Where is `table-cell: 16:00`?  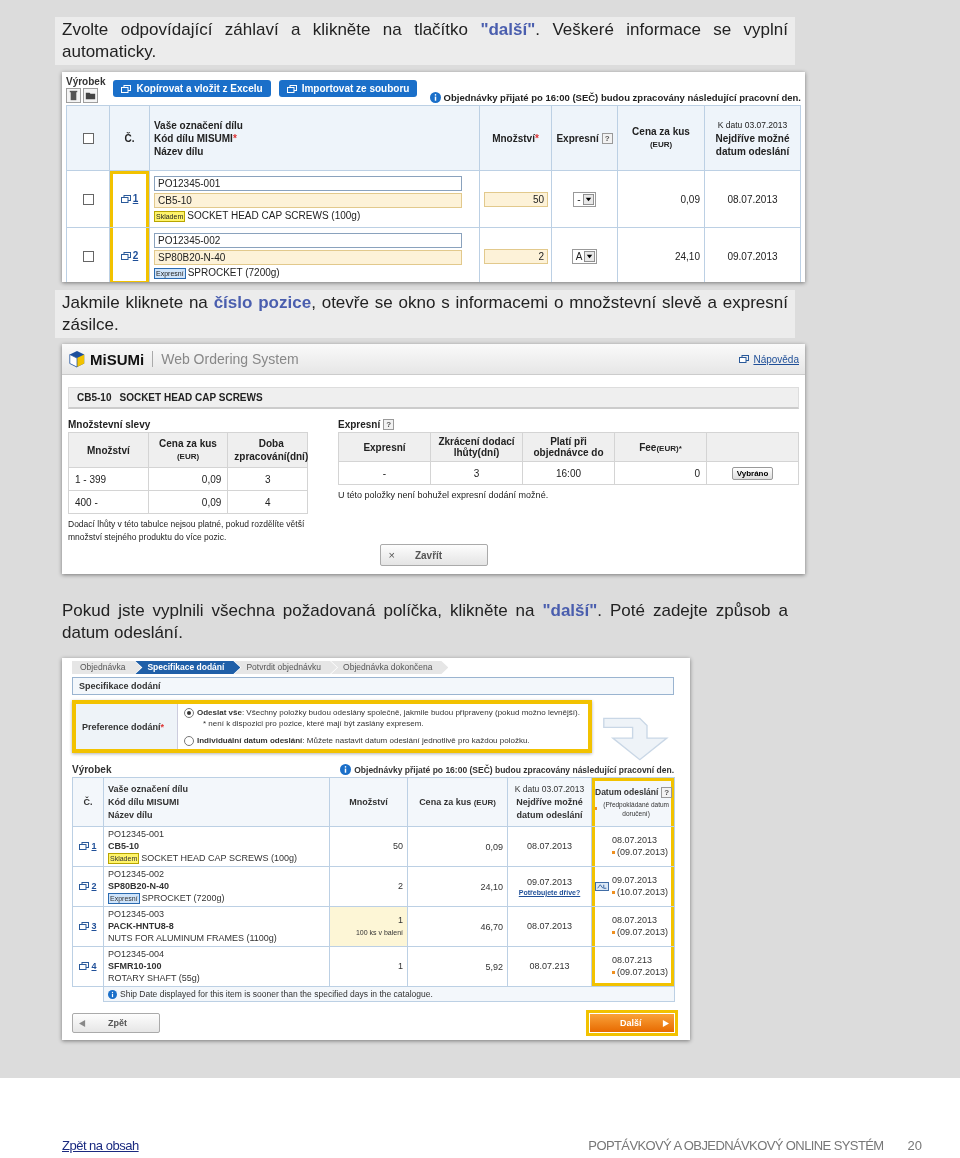 table-cell: 16:00 is located at coordinates (568, 473).